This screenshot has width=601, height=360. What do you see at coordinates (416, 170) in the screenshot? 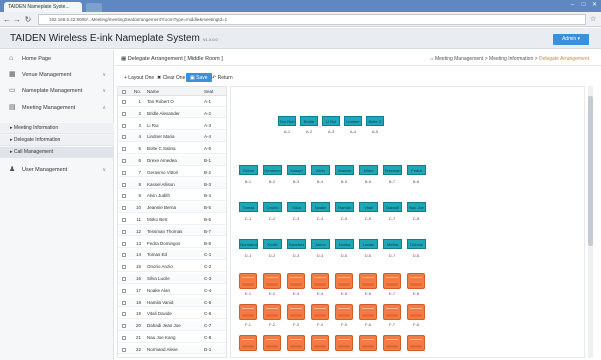
I see `nameplate-chip: Fedra` at bounding box center [416, 170].